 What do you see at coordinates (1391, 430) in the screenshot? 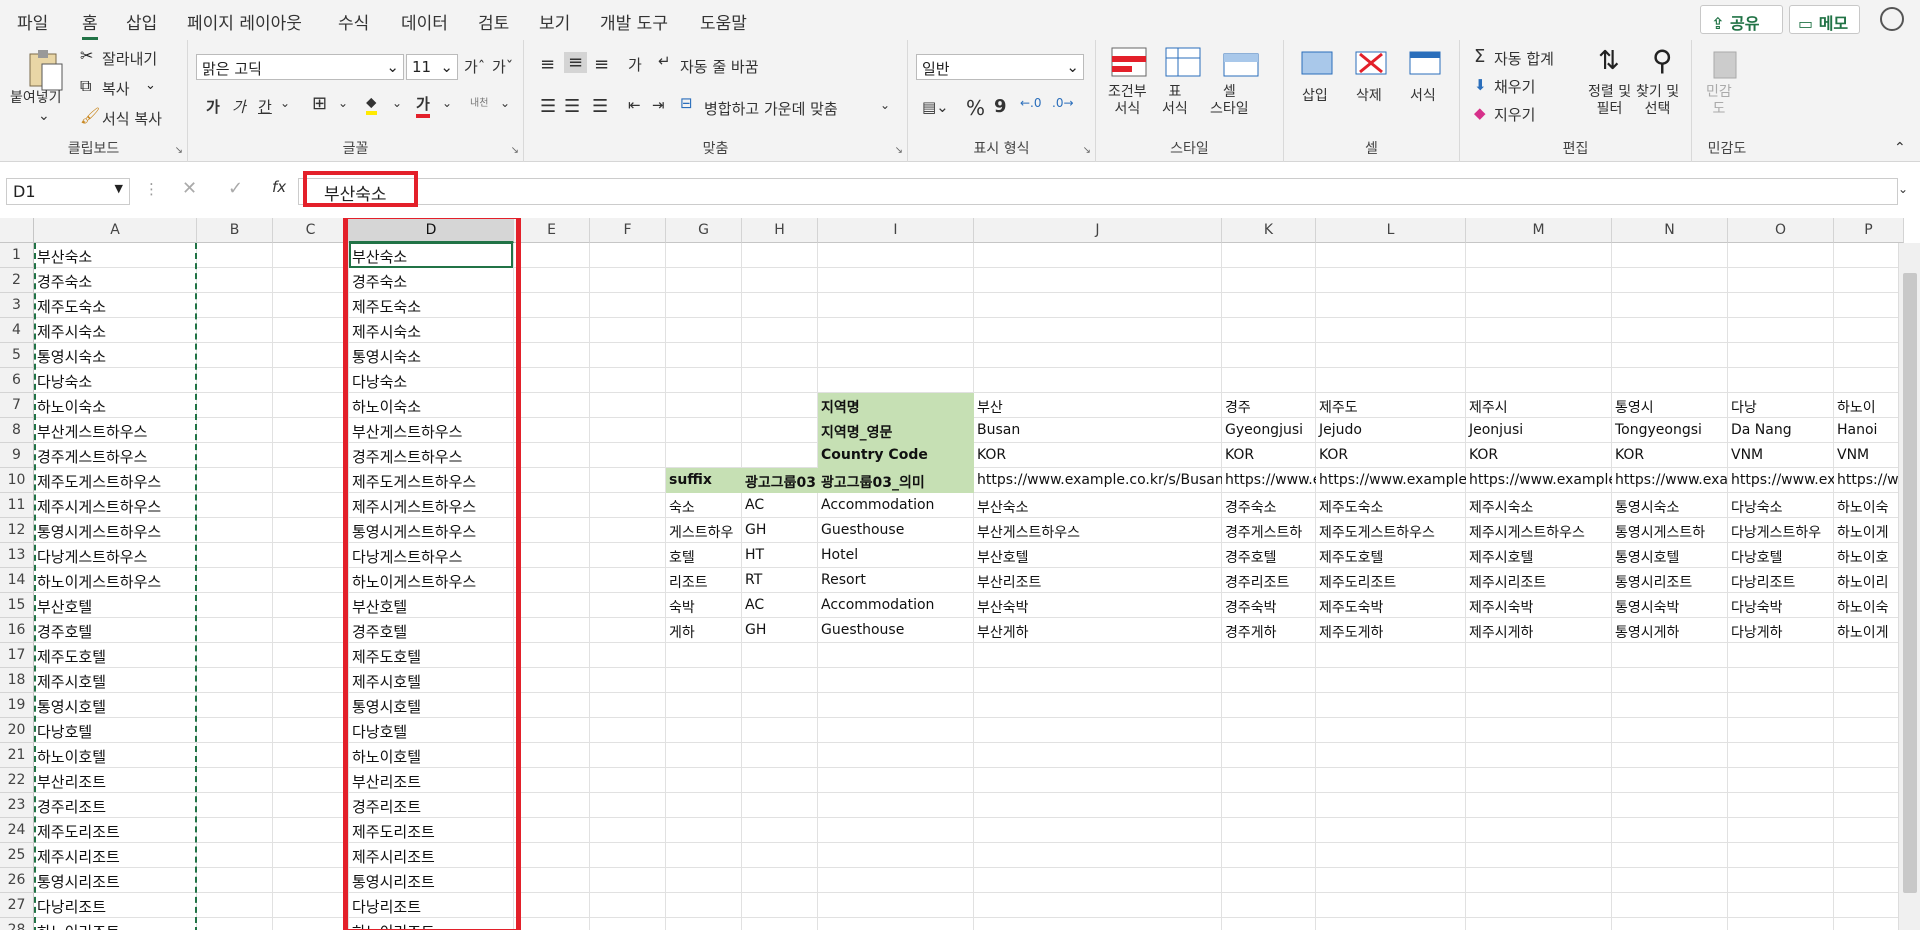
I see `cell-l8: Jejudo` at bounding box center [1391, 430].